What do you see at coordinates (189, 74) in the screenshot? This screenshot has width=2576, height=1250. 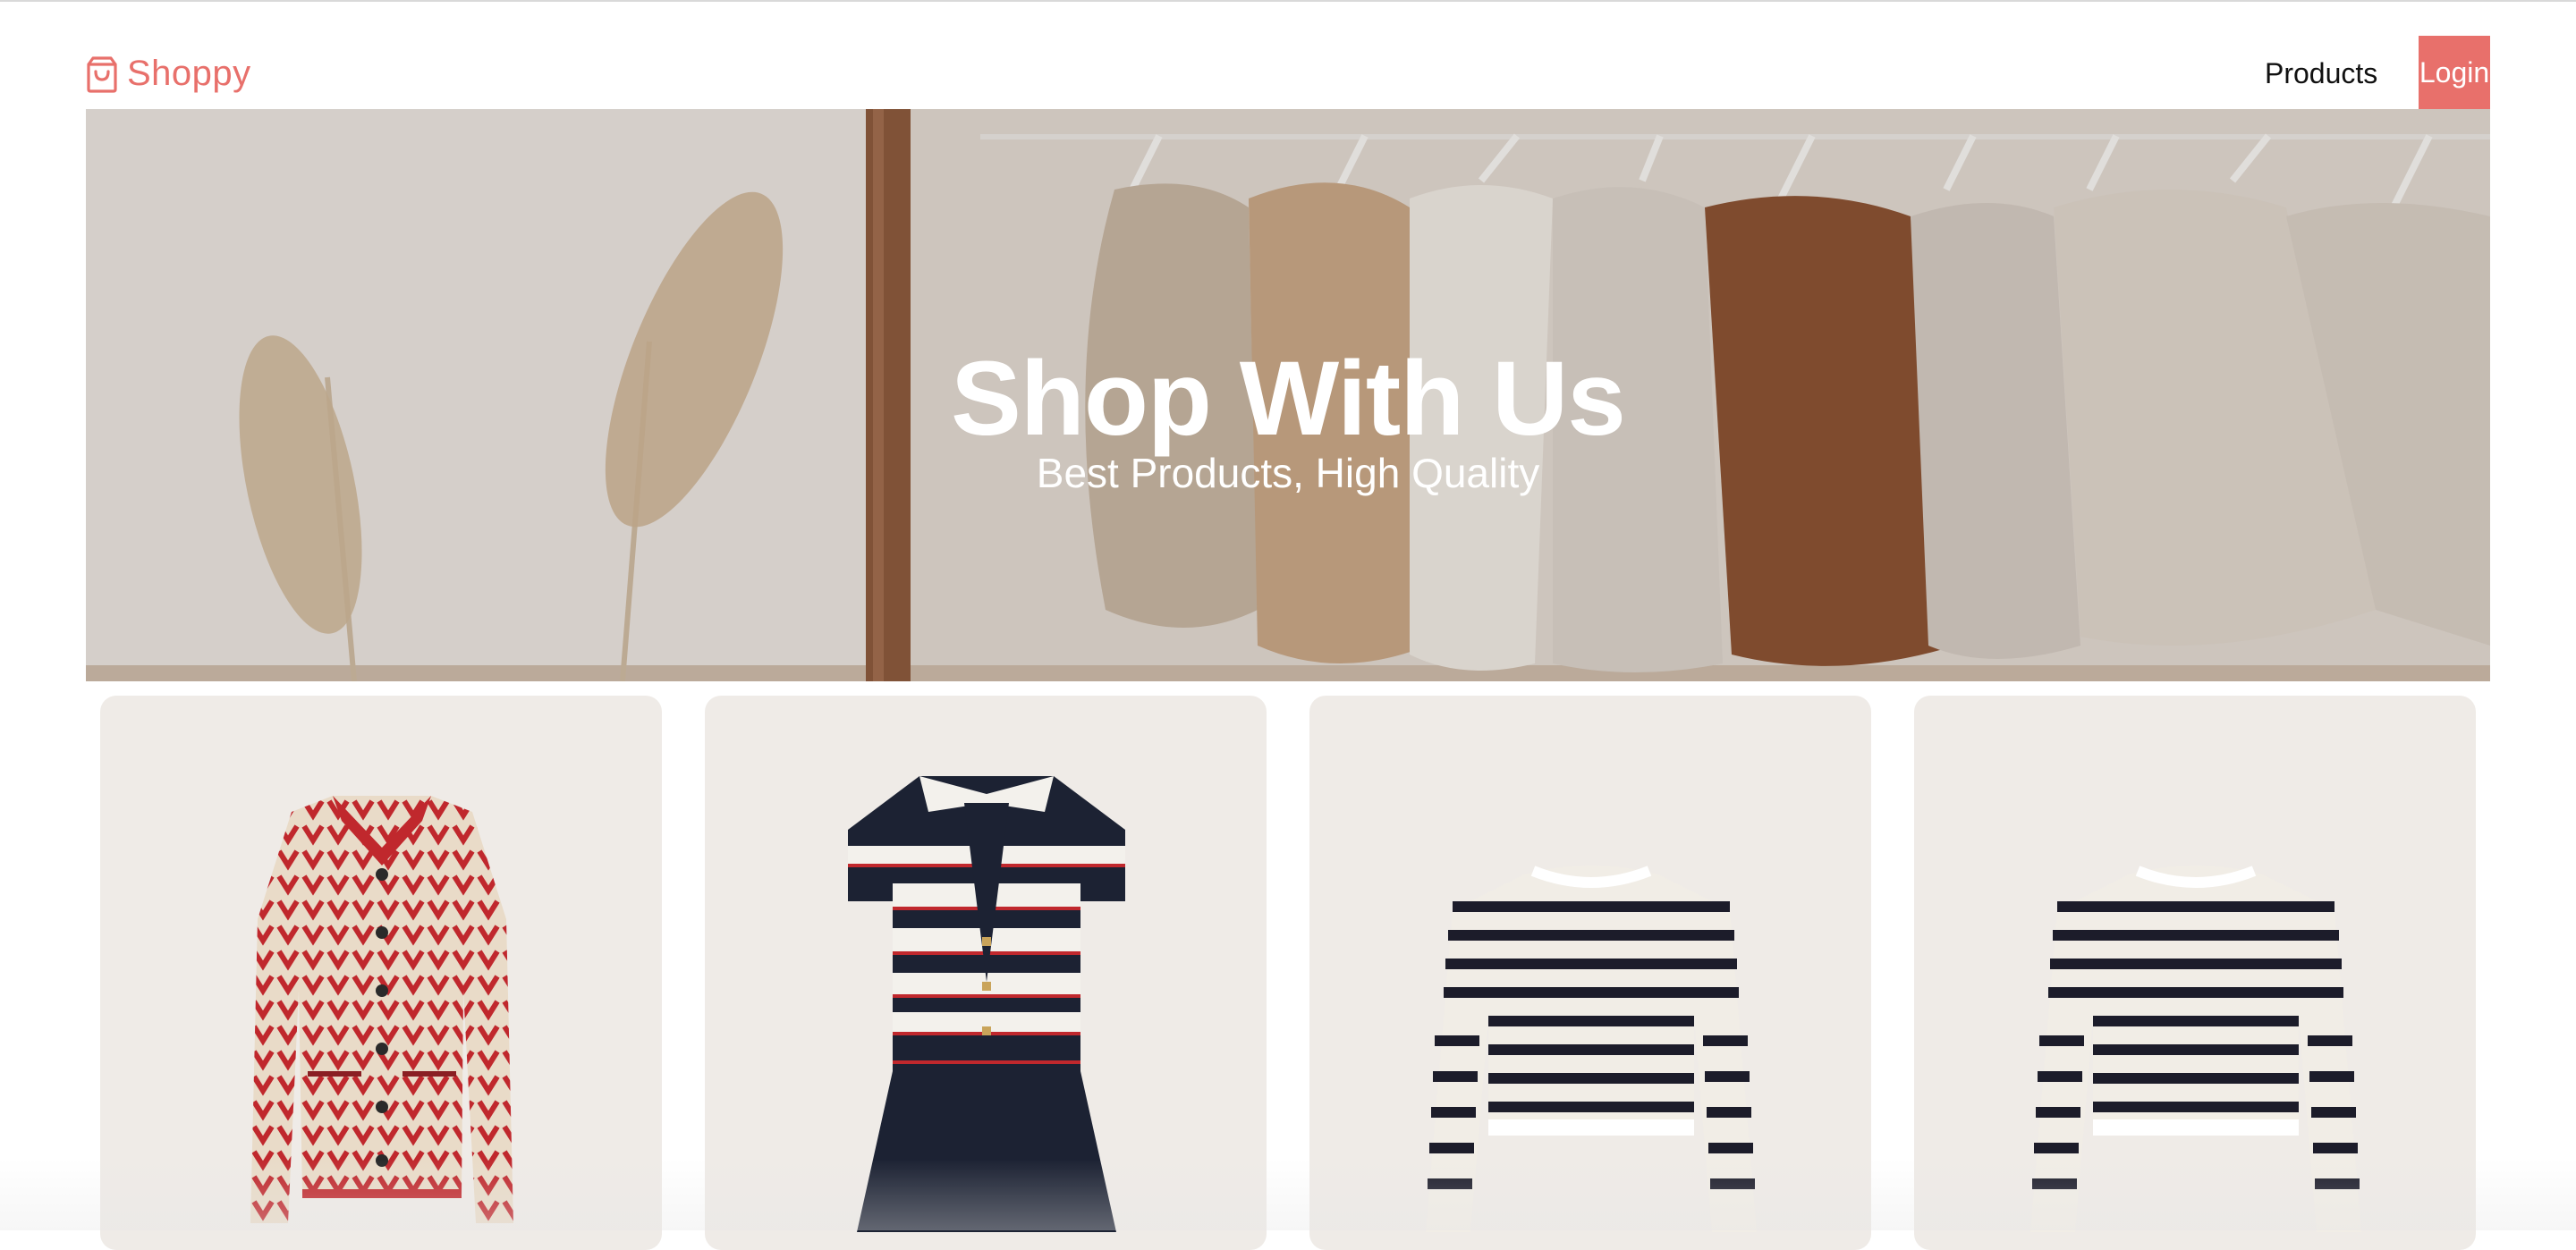 I see `brand-name: Shoppy` at bounding box center [189, 74].